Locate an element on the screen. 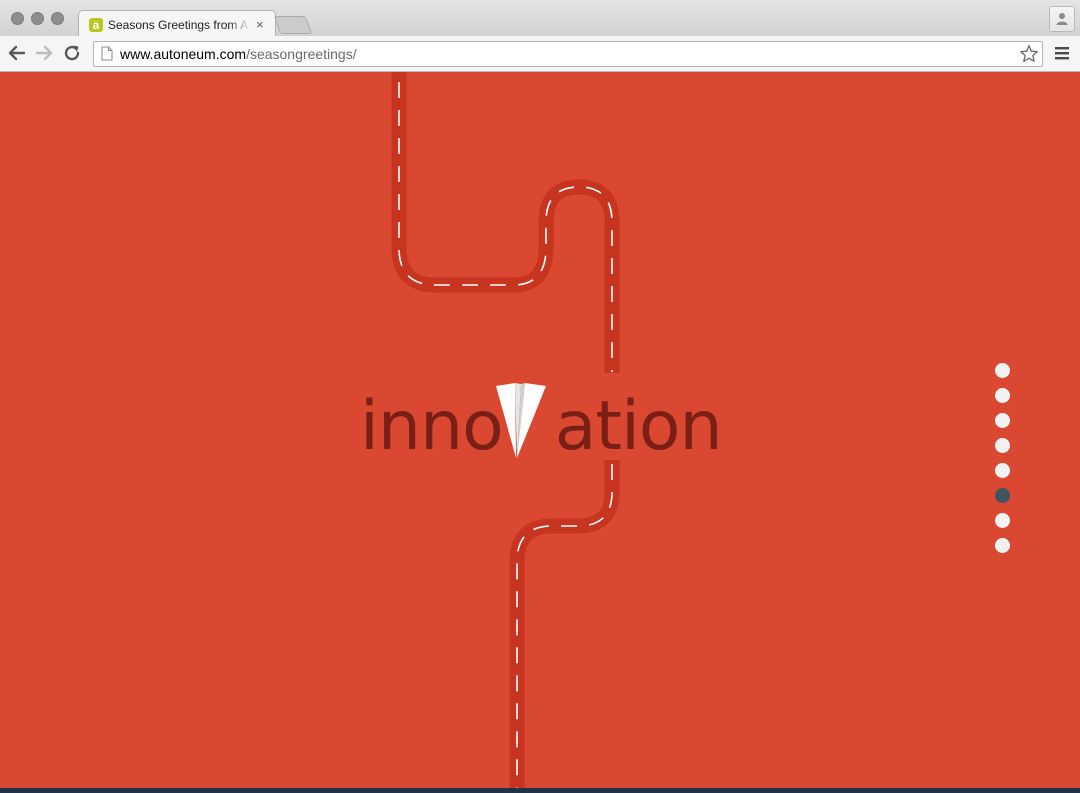 The height and width of the screenshot is (793, 1080). url-text: www.autoneum.com/seasongreetings/ is located at coordinates (238, 54).